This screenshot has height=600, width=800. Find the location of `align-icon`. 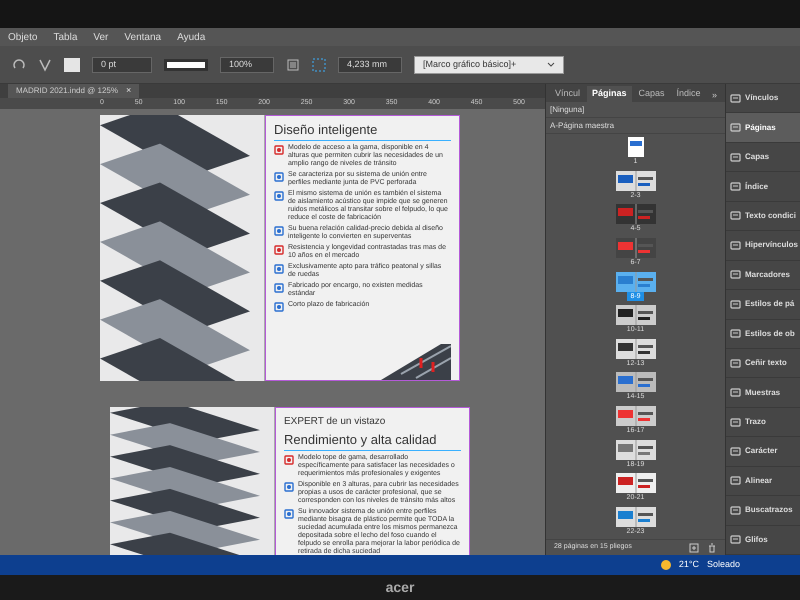

align-icon is located at coordinates (293, 65).